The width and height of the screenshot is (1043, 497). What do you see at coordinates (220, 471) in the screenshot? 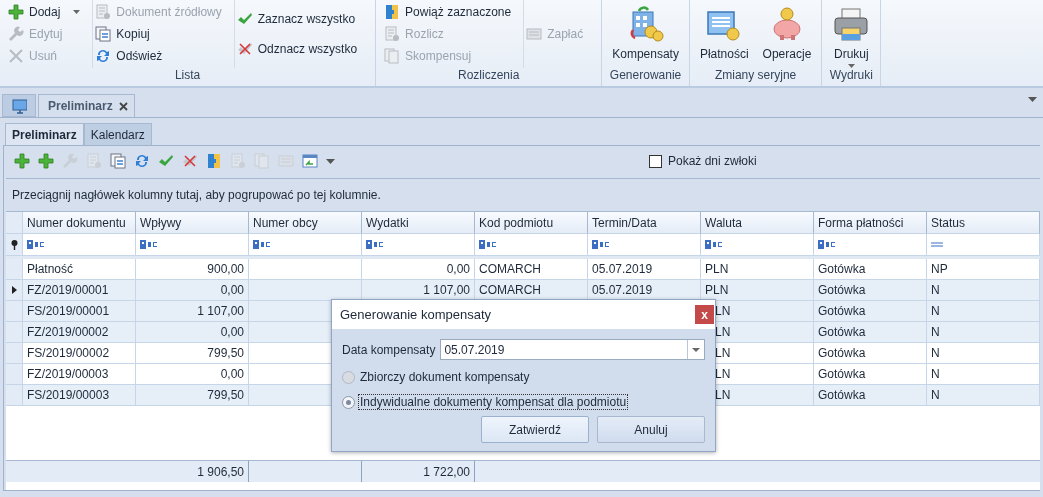
I see `total-cell: 1 906,50` at bounding box center [220, 471].